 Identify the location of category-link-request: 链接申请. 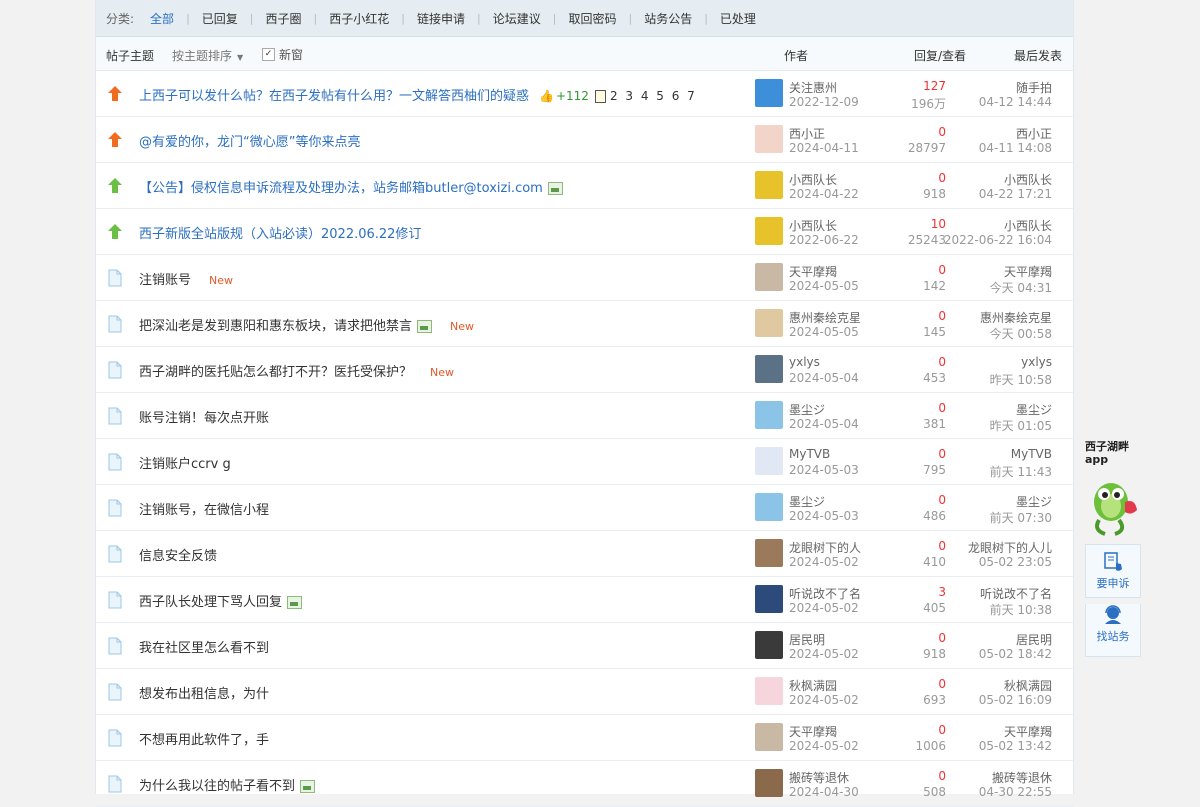
(441, 18).